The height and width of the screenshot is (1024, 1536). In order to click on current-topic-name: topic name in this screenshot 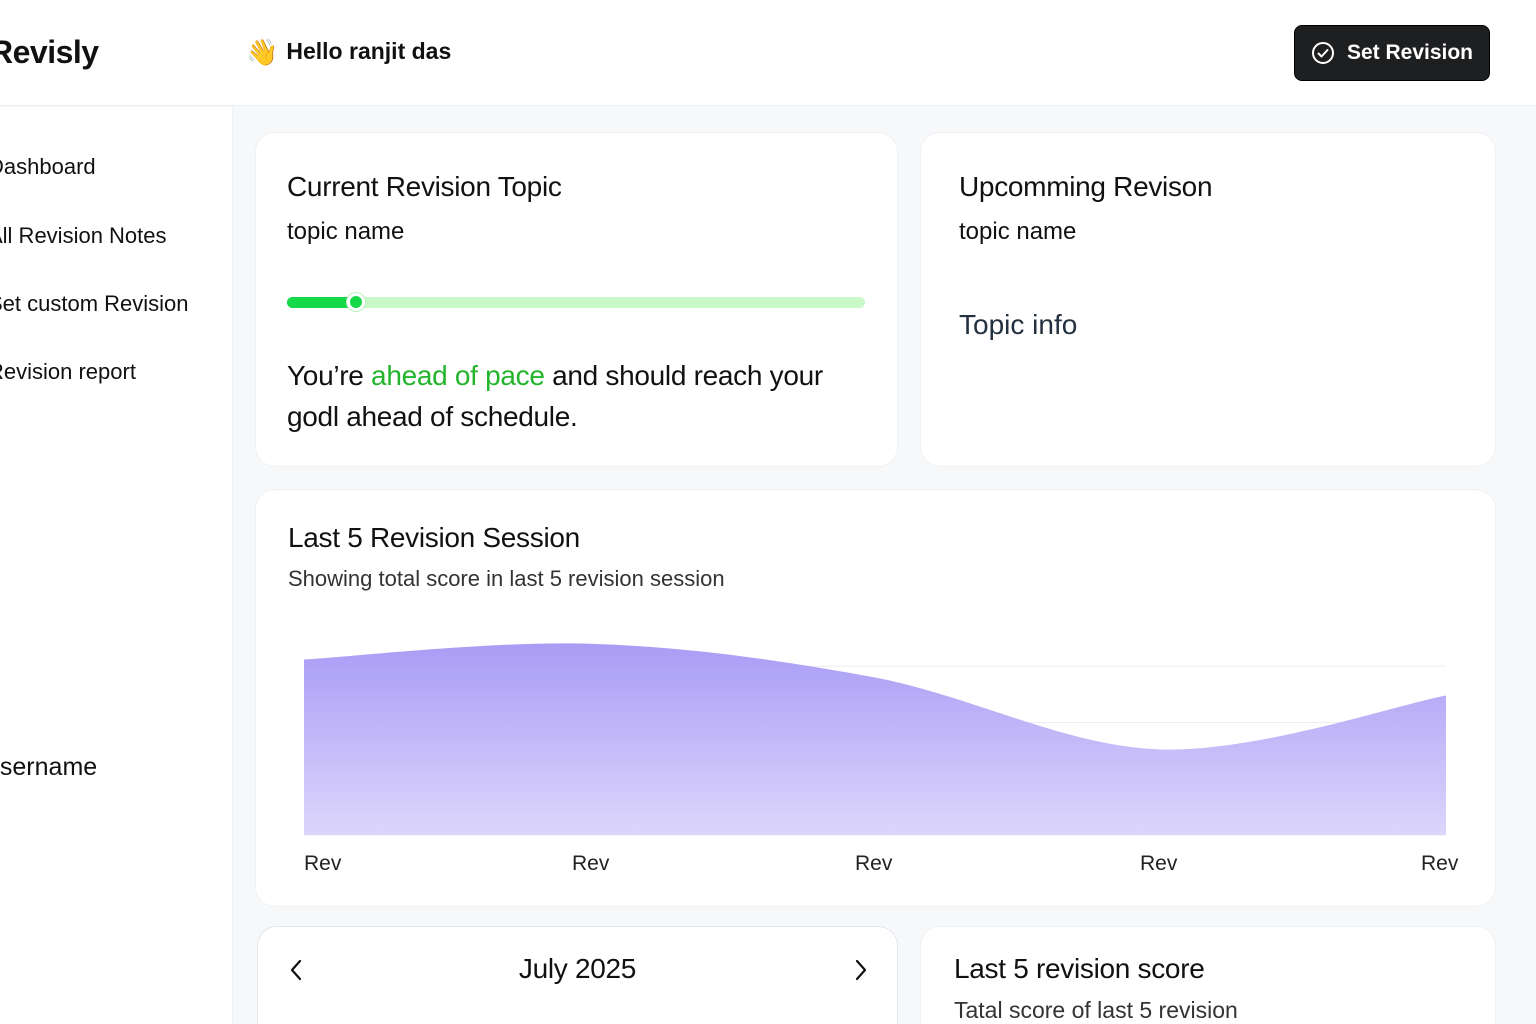, I will do `click(346, 231)`.